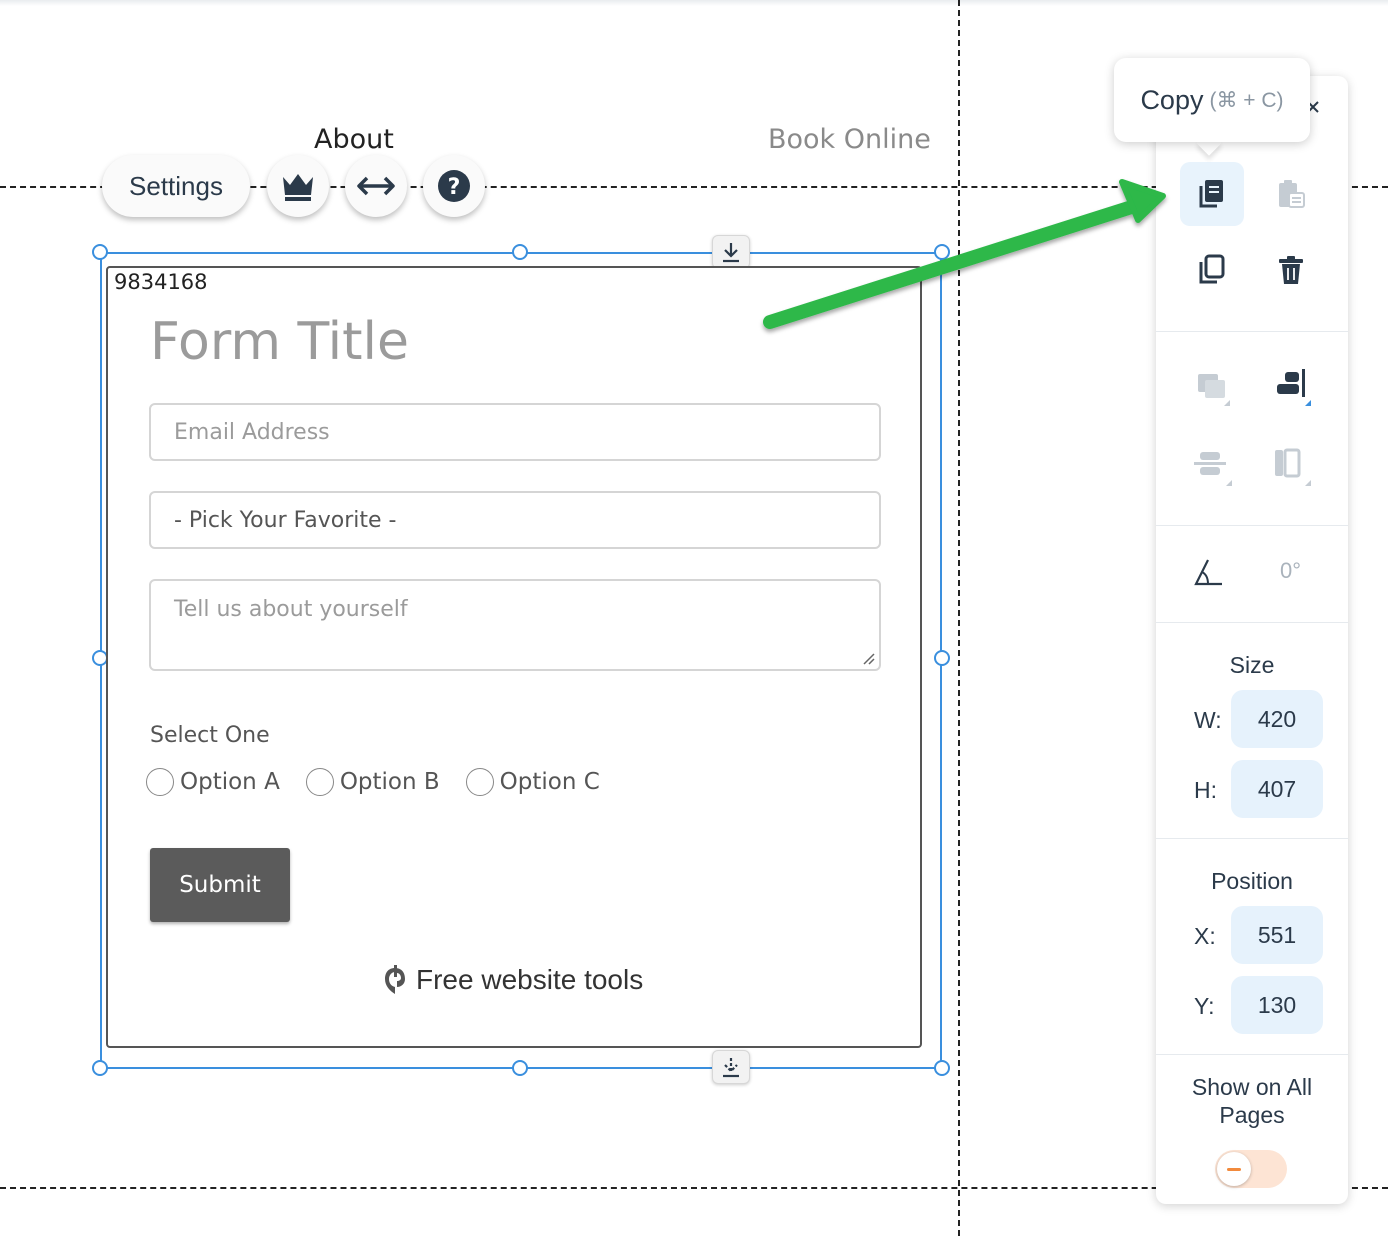 The image size is (1388, 1236). What do you see at coordinates (1252, 665) in the screenshot?
I see `size-label: Size` at bounding box center [1252, 665].